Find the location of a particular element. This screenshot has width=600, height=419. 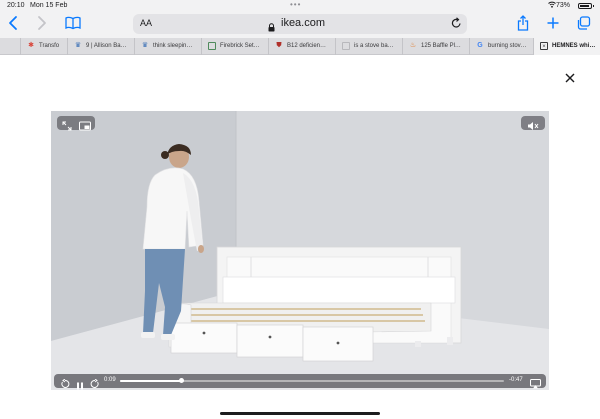

status-time: 20:10 is located at coordinates (16, 5).